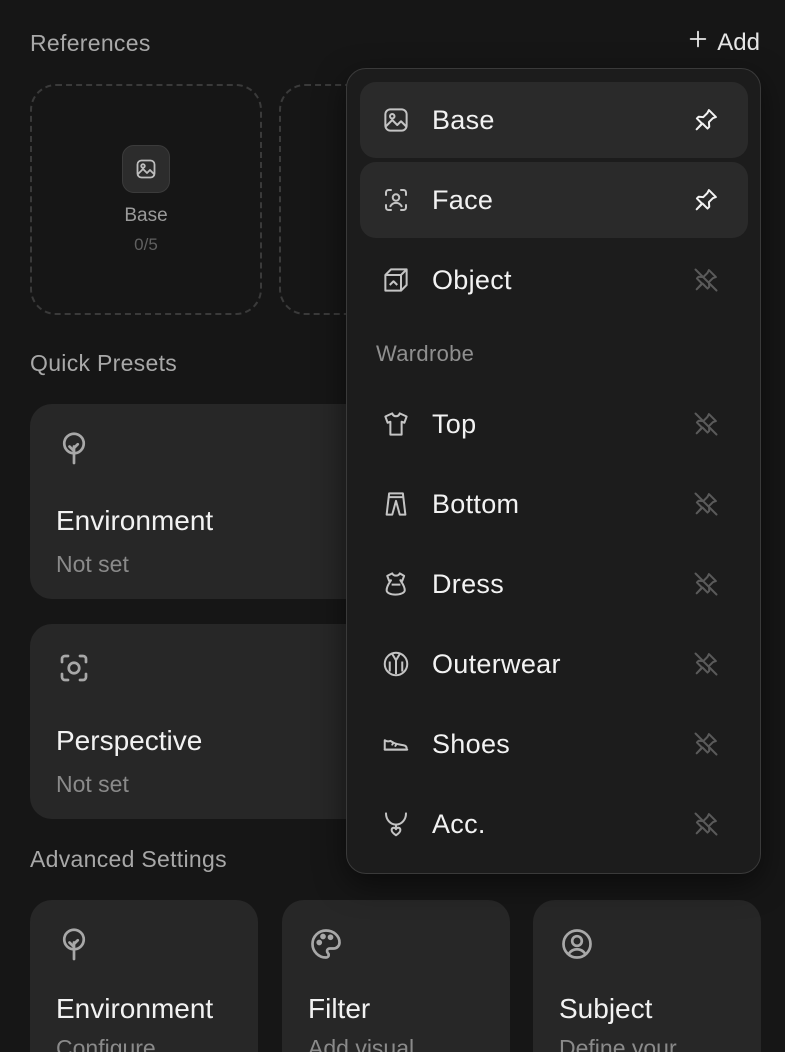 The width and height of the screenshot is (785, 1052). What do you see at coordinates (471, 743) in the screenshot?
I see `menu-item-label: Shoes` at bounding box center [471, 743].